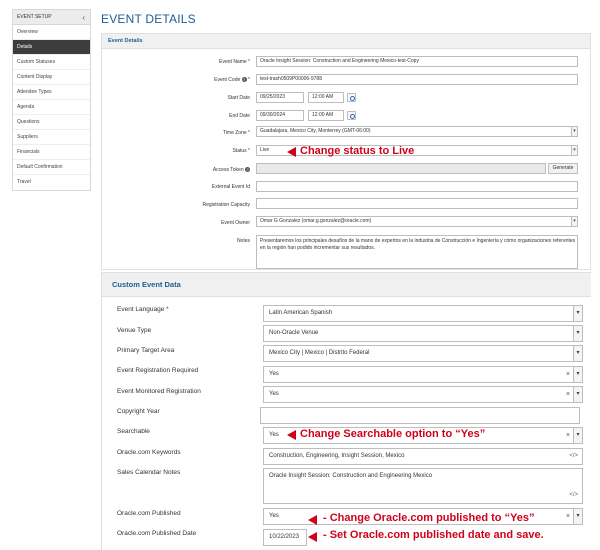 The height and width of the screenshot is (550, 600). Describe the element at coordinates (226, 205) in the screenshot. I see `registration-capacity-label: Registration Capacity` at that location.